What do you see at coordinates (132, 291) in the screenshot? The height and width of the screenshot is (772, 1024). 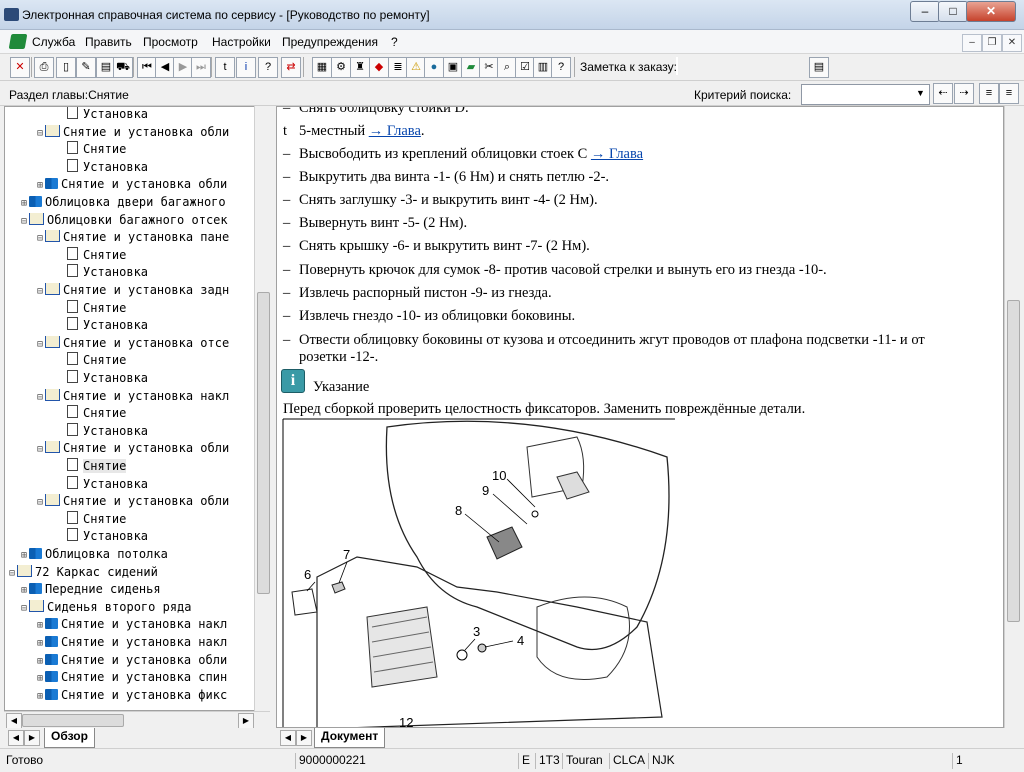 I see `tree-item: ⊟ Снятие и установка задн` at bounding box center [132, 291].